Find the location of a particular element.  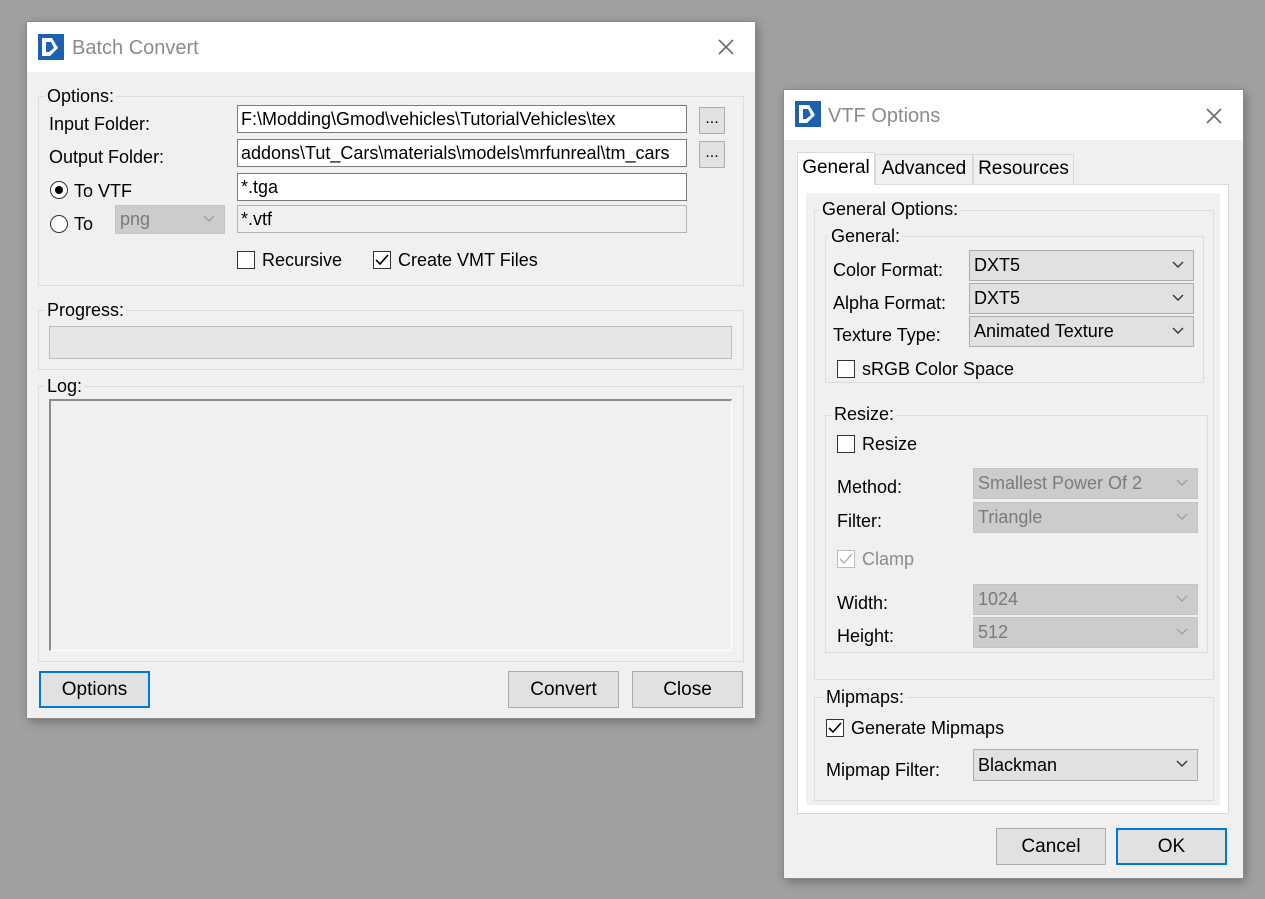

clamp-checkbox is located at coordinates (846, 559).